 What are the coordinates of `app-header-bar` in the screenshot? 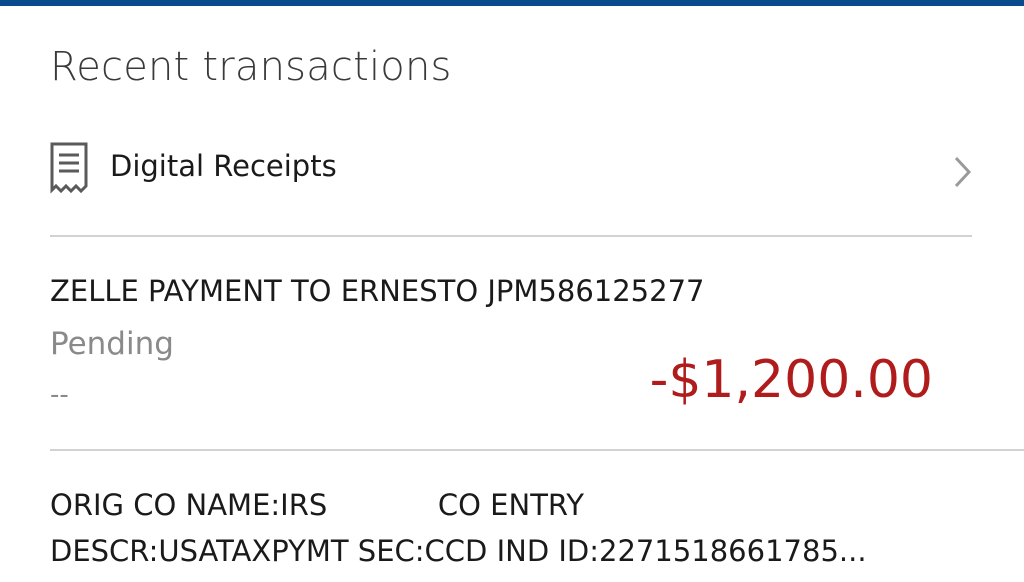 It's located at (512, 3).